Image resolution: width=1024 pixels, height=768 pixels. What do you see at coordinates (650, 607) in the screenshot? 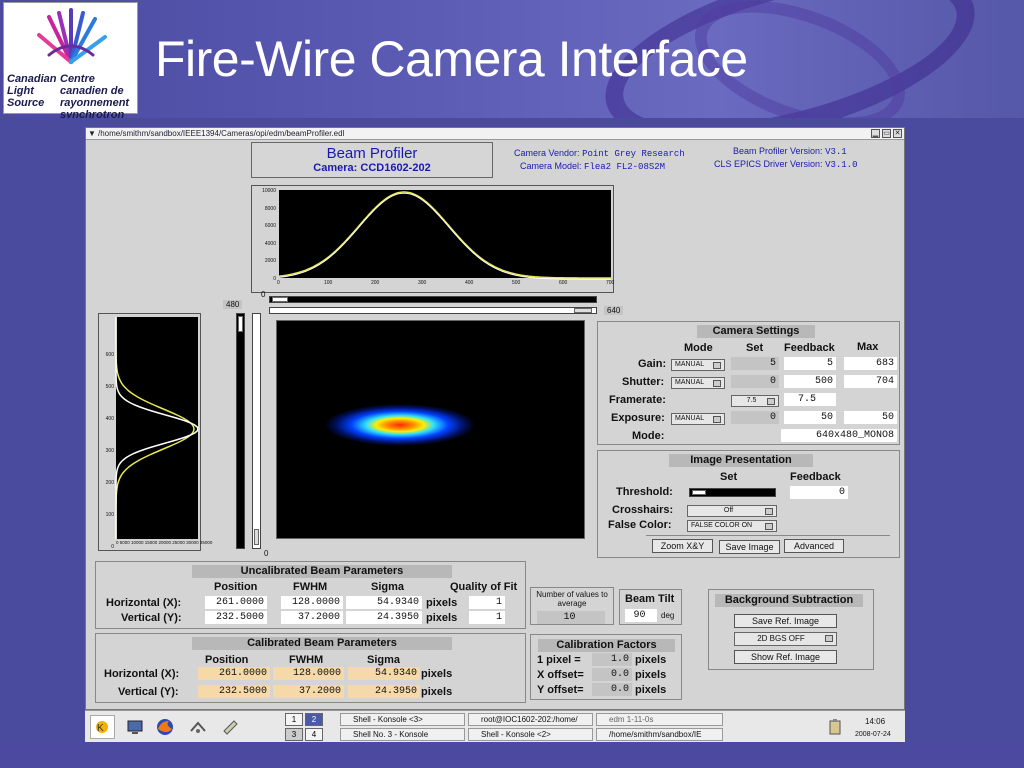
I see `beam-tilt-panel: Beam Tilt 90 deg` at bounding box center [650, 607].